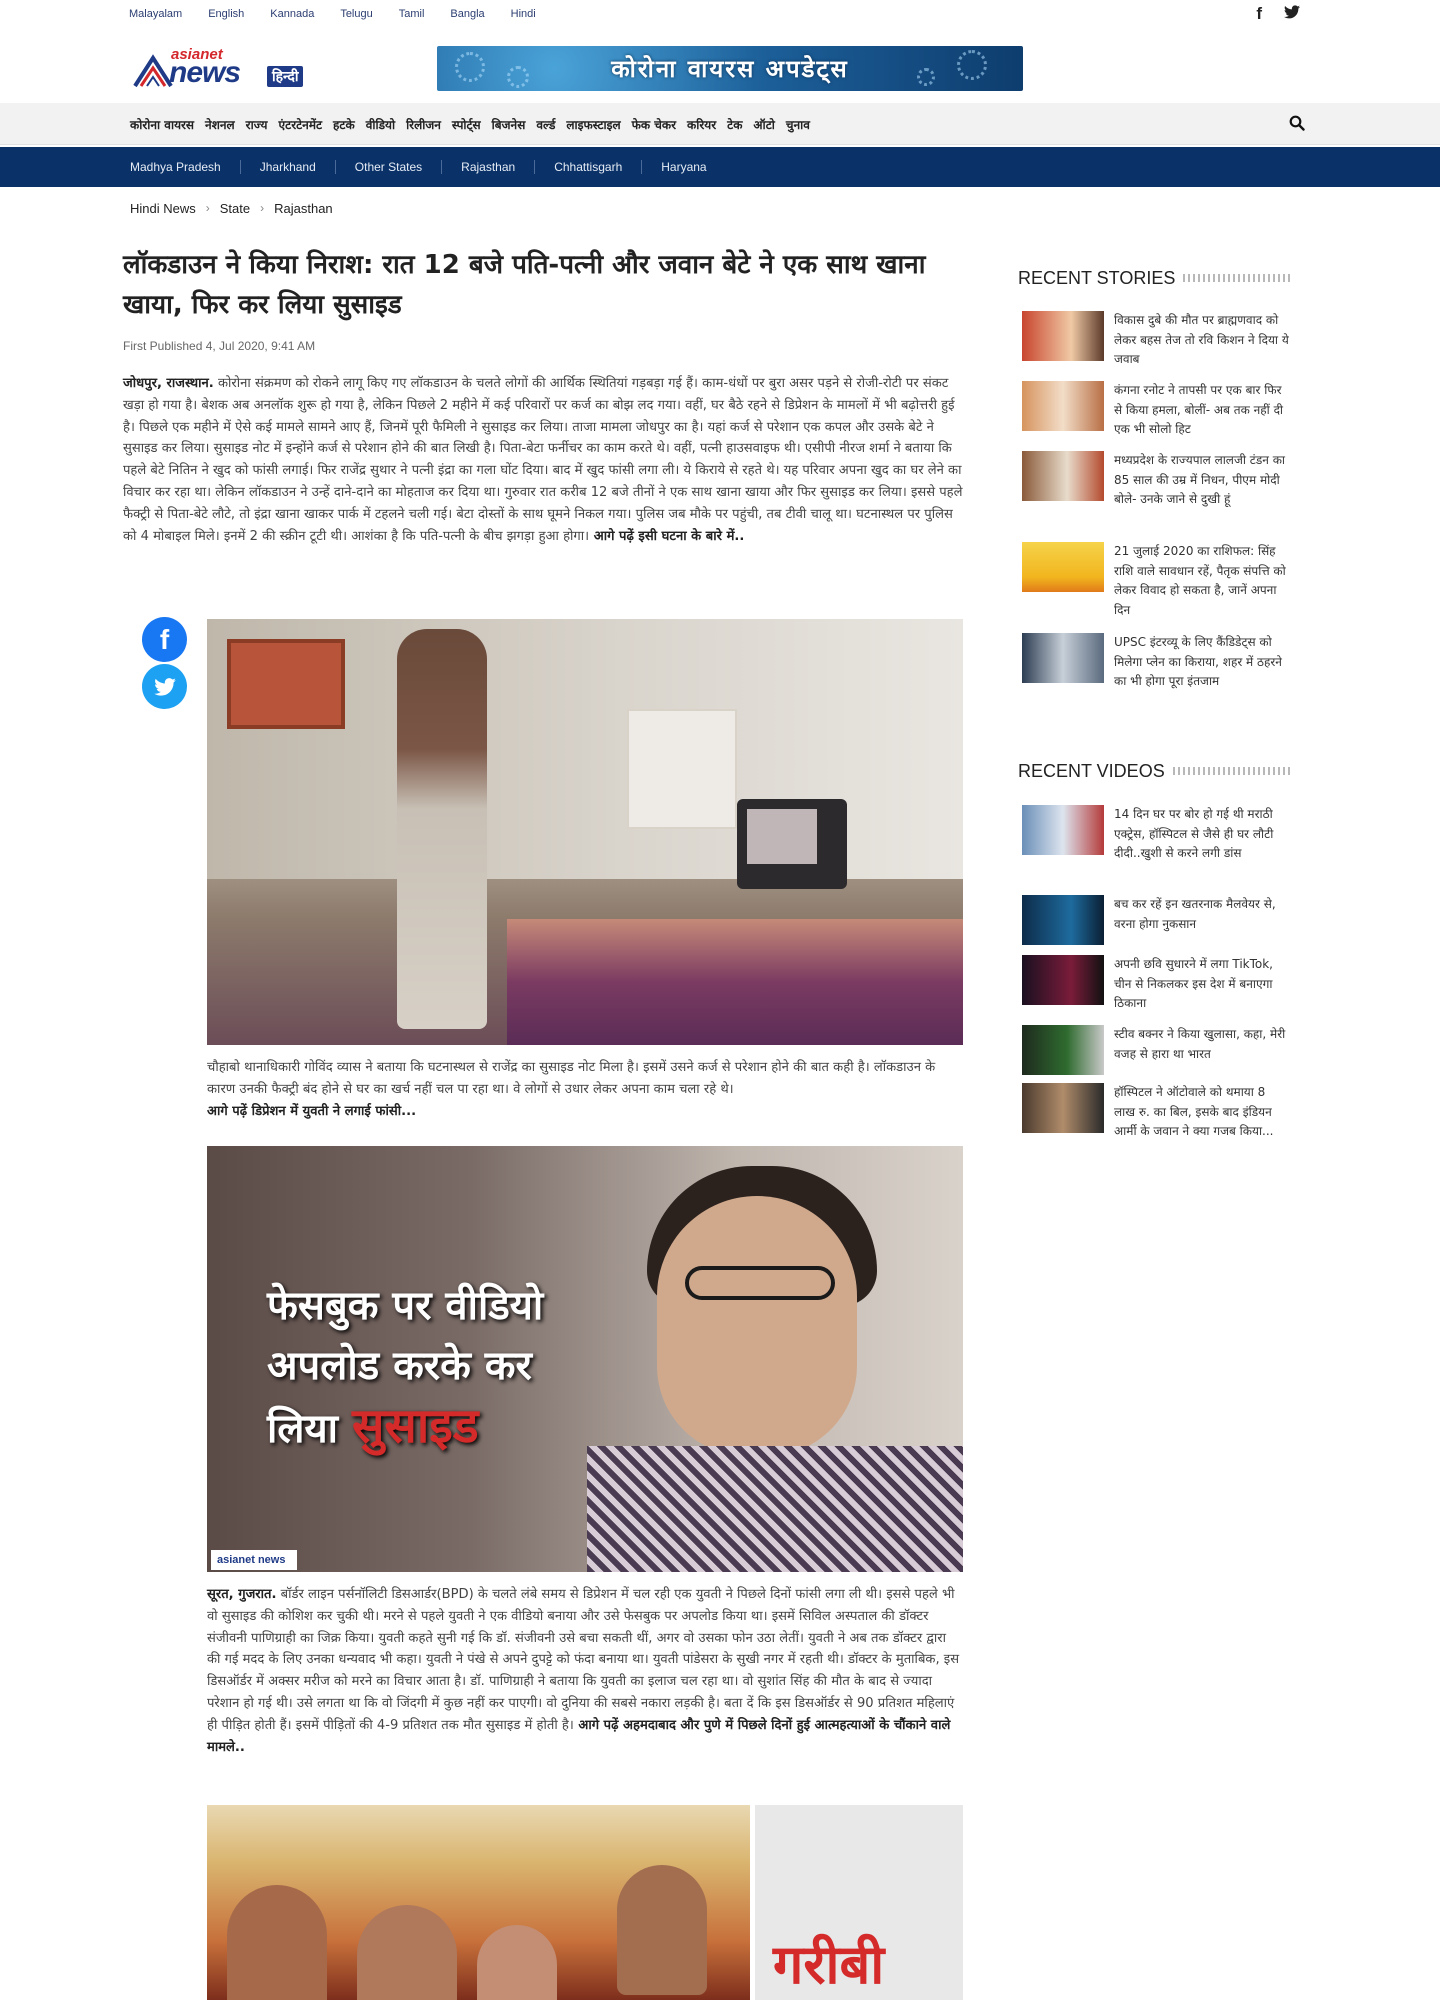  I want to click on breadcrumb: Hindi News › State › Rajasthan, so click(720, 208).